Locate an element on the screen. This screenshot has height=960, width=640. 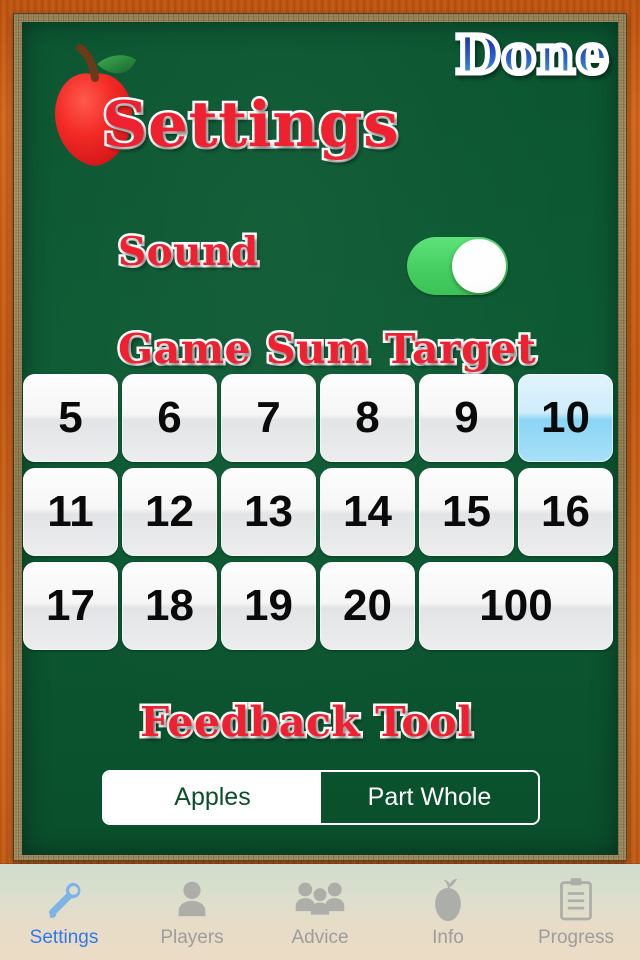
done-button: Done is located at coordinates (532, 55).